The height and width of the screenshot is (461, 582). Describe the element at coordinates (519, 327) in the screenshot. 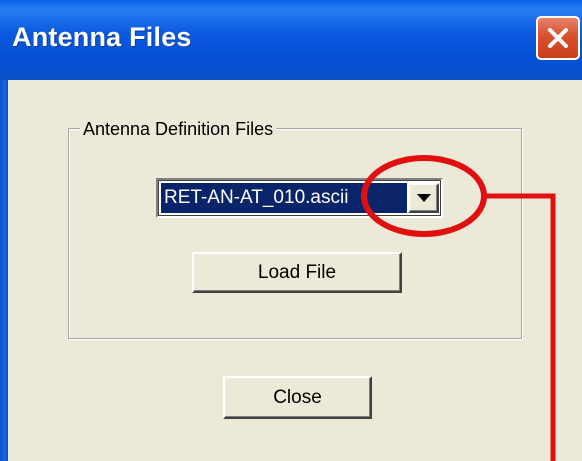

I see `annotation-callout-line` at that location.